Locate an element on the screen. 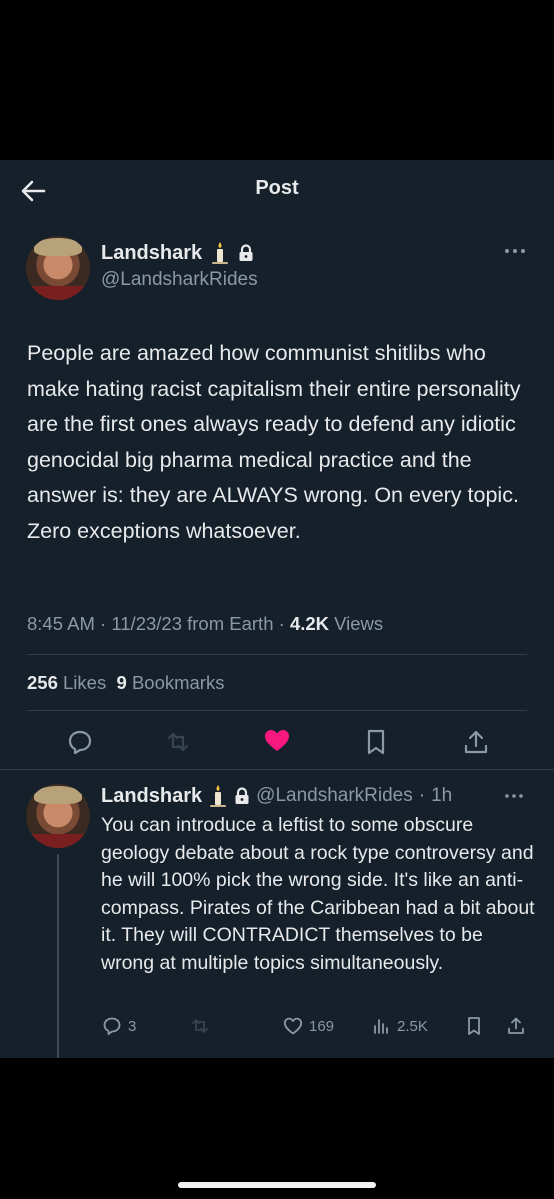  reply-author-handle: @LandsharkRides is located at coordinates (334, 796).